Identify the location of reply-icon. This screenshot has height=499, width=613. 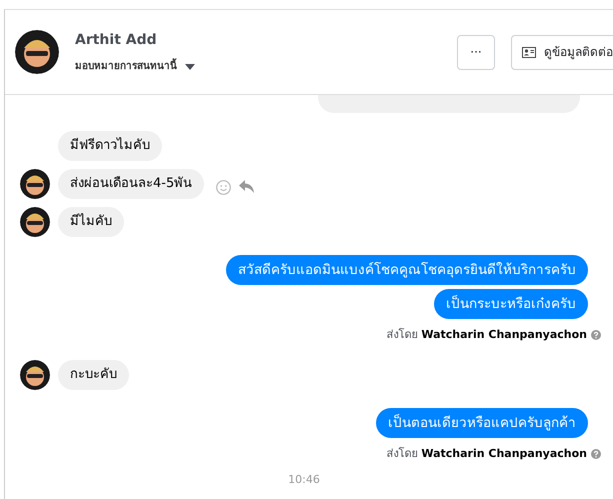
(246, 186).